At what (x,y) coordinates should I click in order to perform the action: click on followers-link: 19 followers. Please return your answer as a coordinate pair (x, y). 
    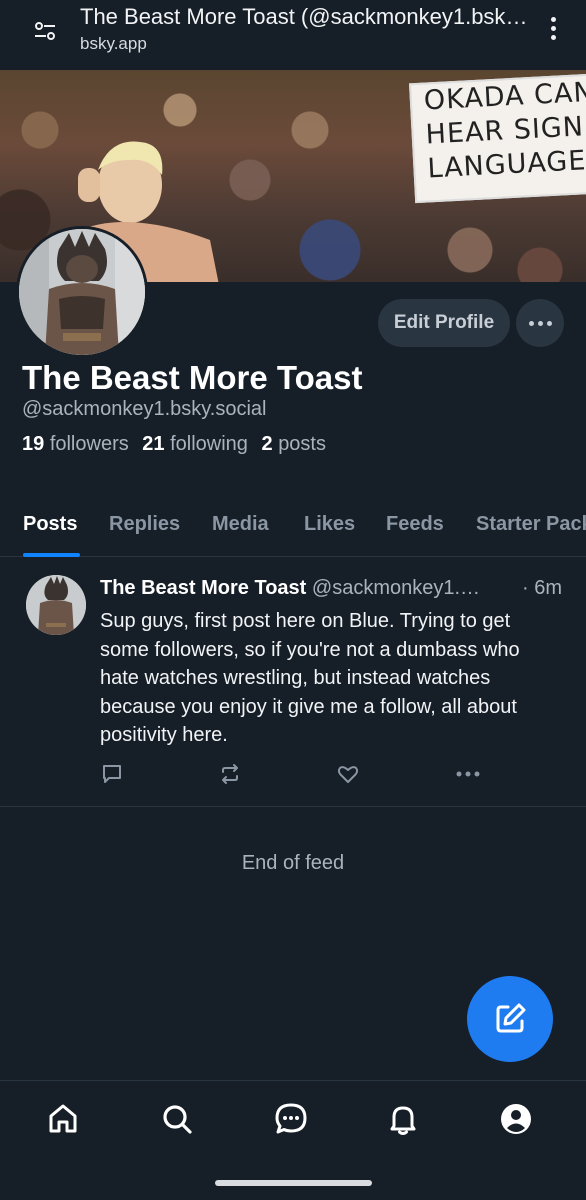
    Looking at the image, I should click on (75, 444).